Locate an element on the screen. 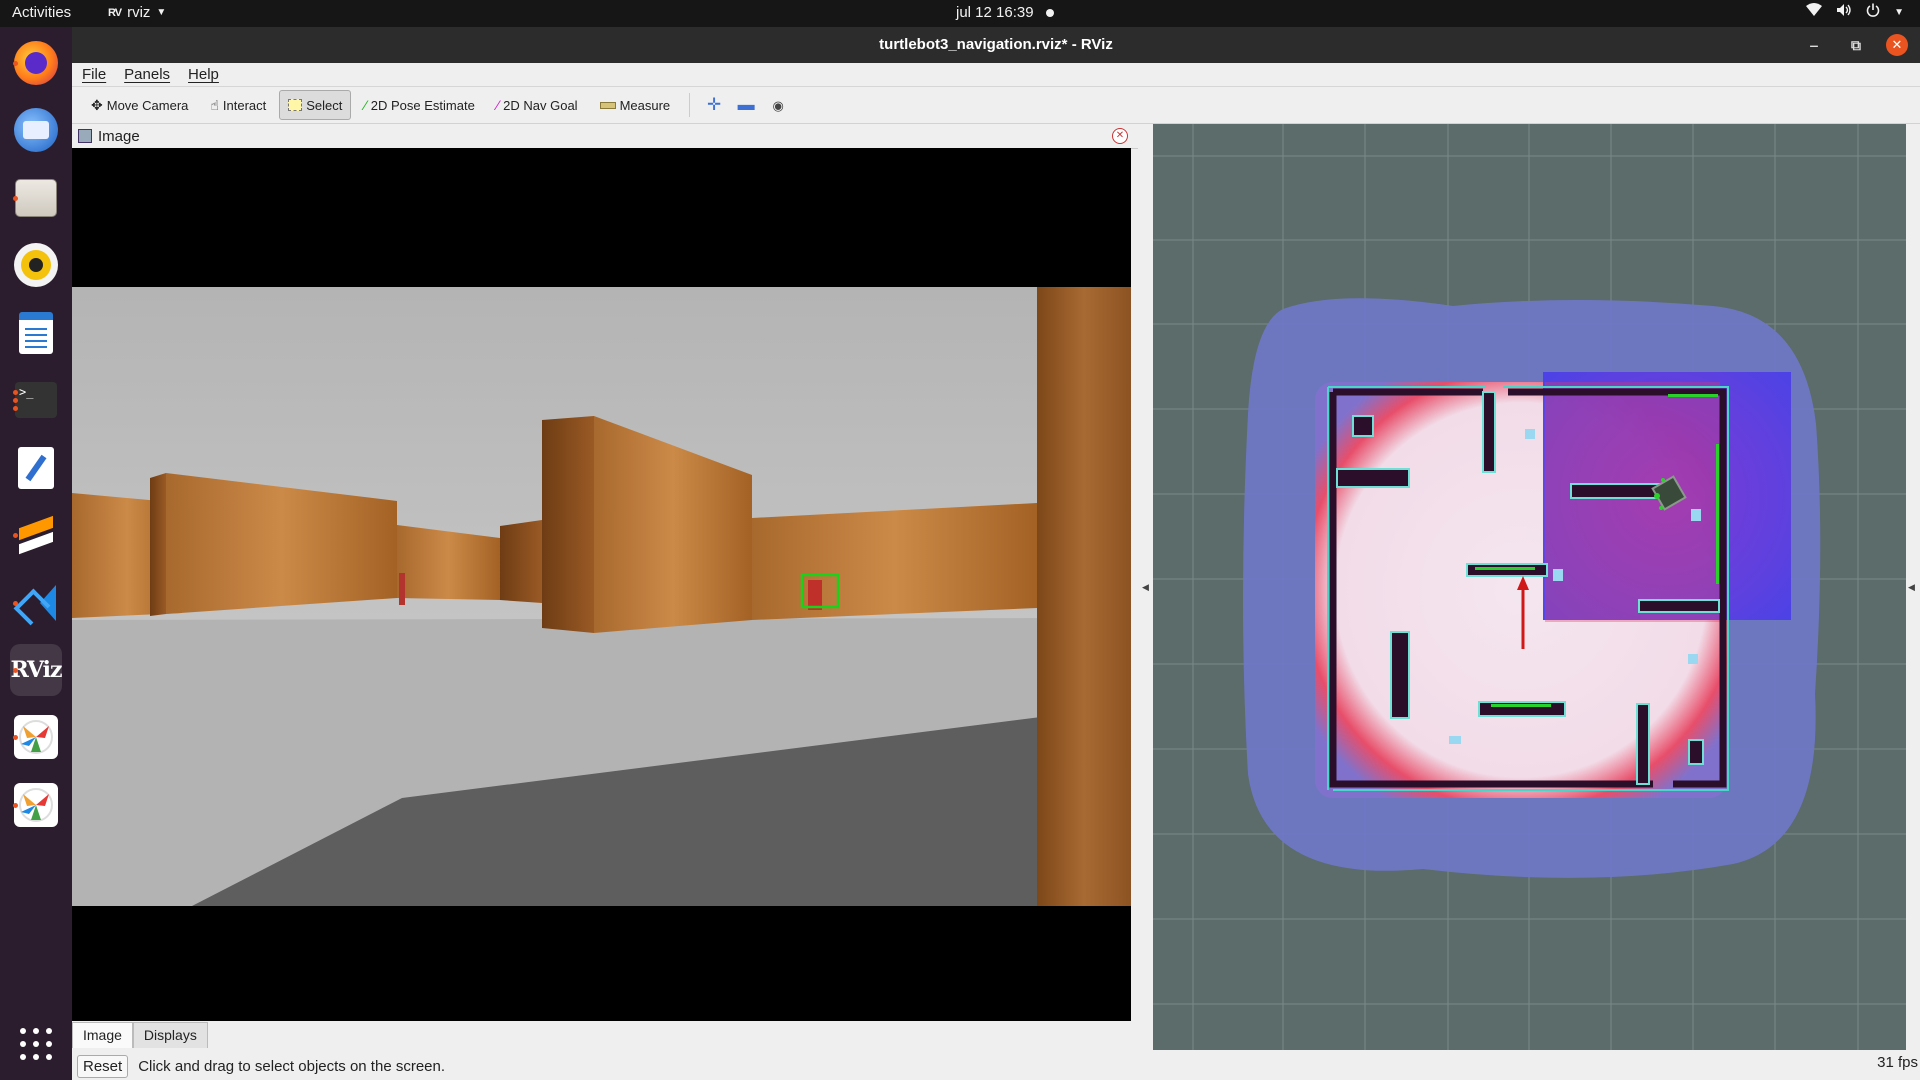  window-title: turtlebot3_navigation.rviz* - RViz is located at coordinates (996, 44).